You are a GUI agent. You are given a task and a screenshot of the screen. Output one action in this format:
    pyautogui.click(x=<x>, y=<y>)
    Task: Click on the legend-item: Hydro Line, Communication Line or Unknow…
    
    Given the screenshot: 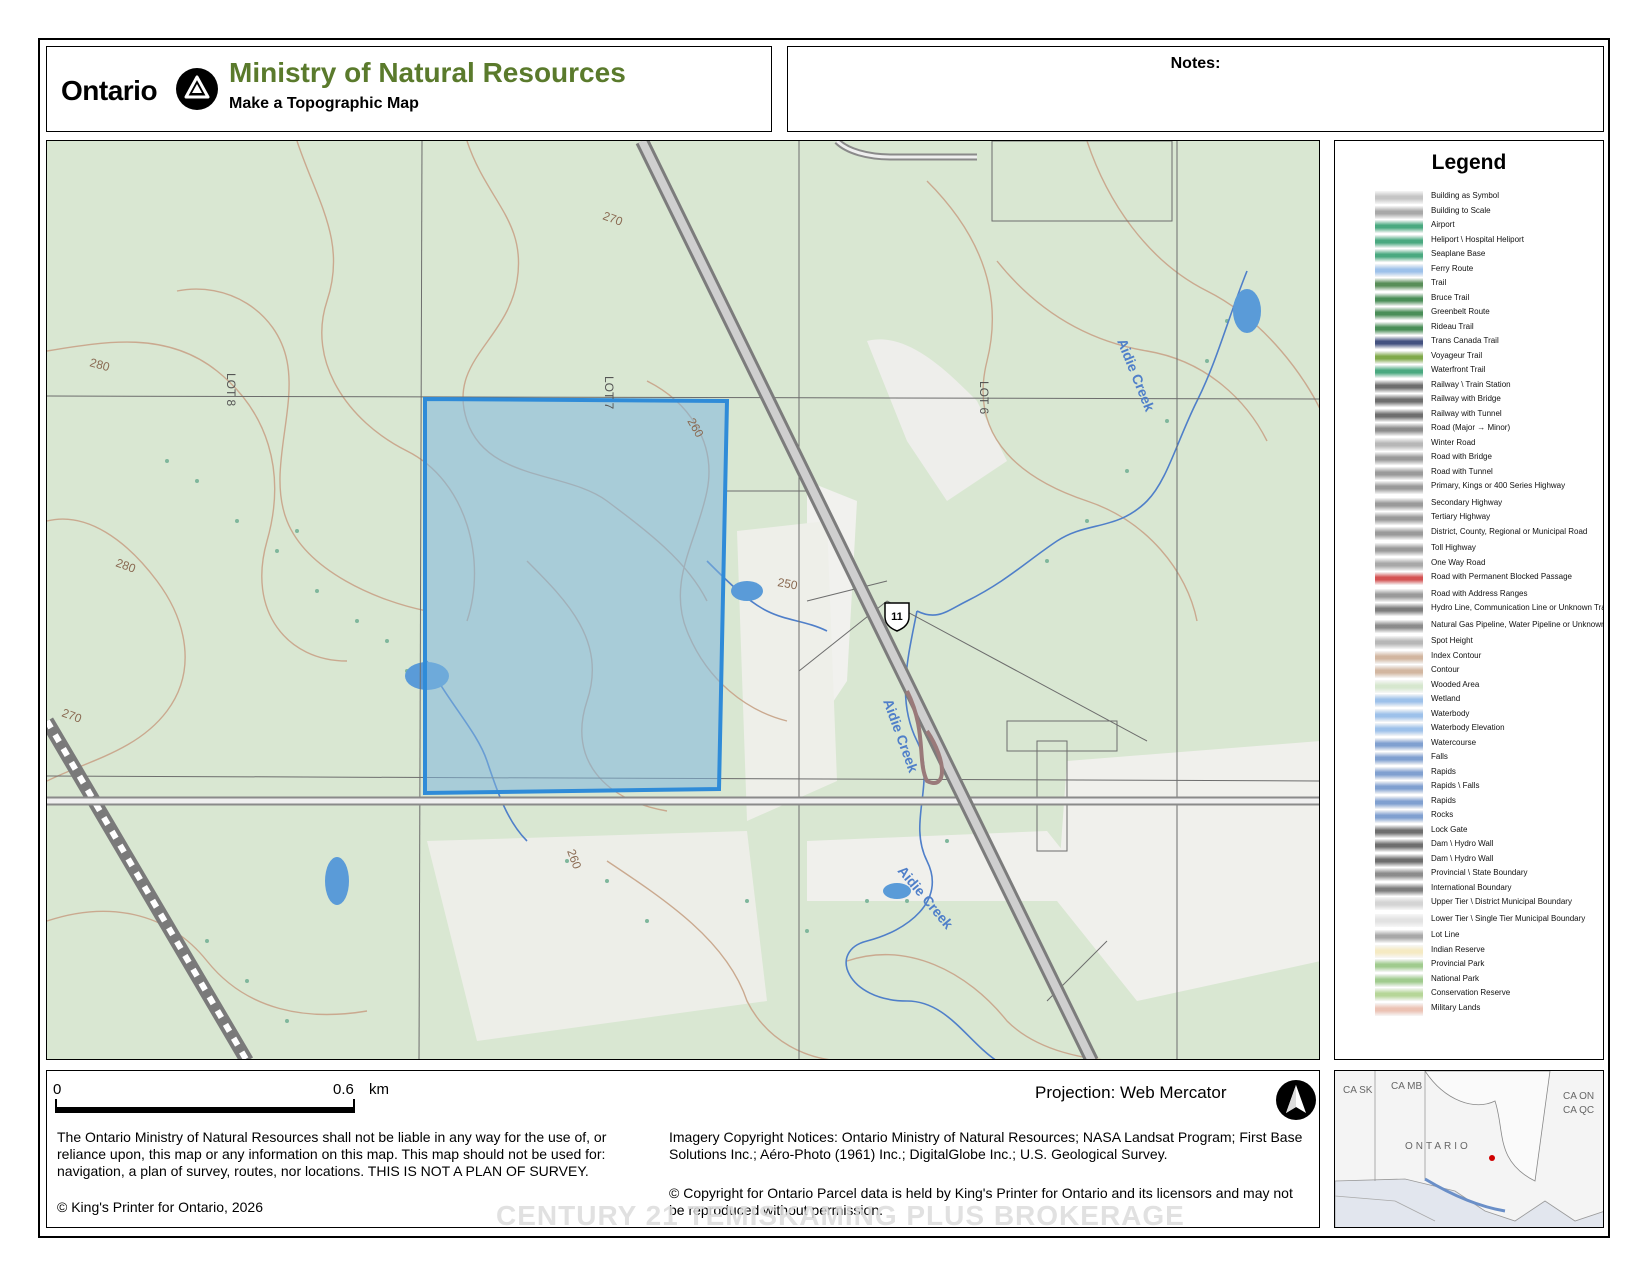 What is the action you would take?
    pyautogui.click(x=1489, y=609)
    